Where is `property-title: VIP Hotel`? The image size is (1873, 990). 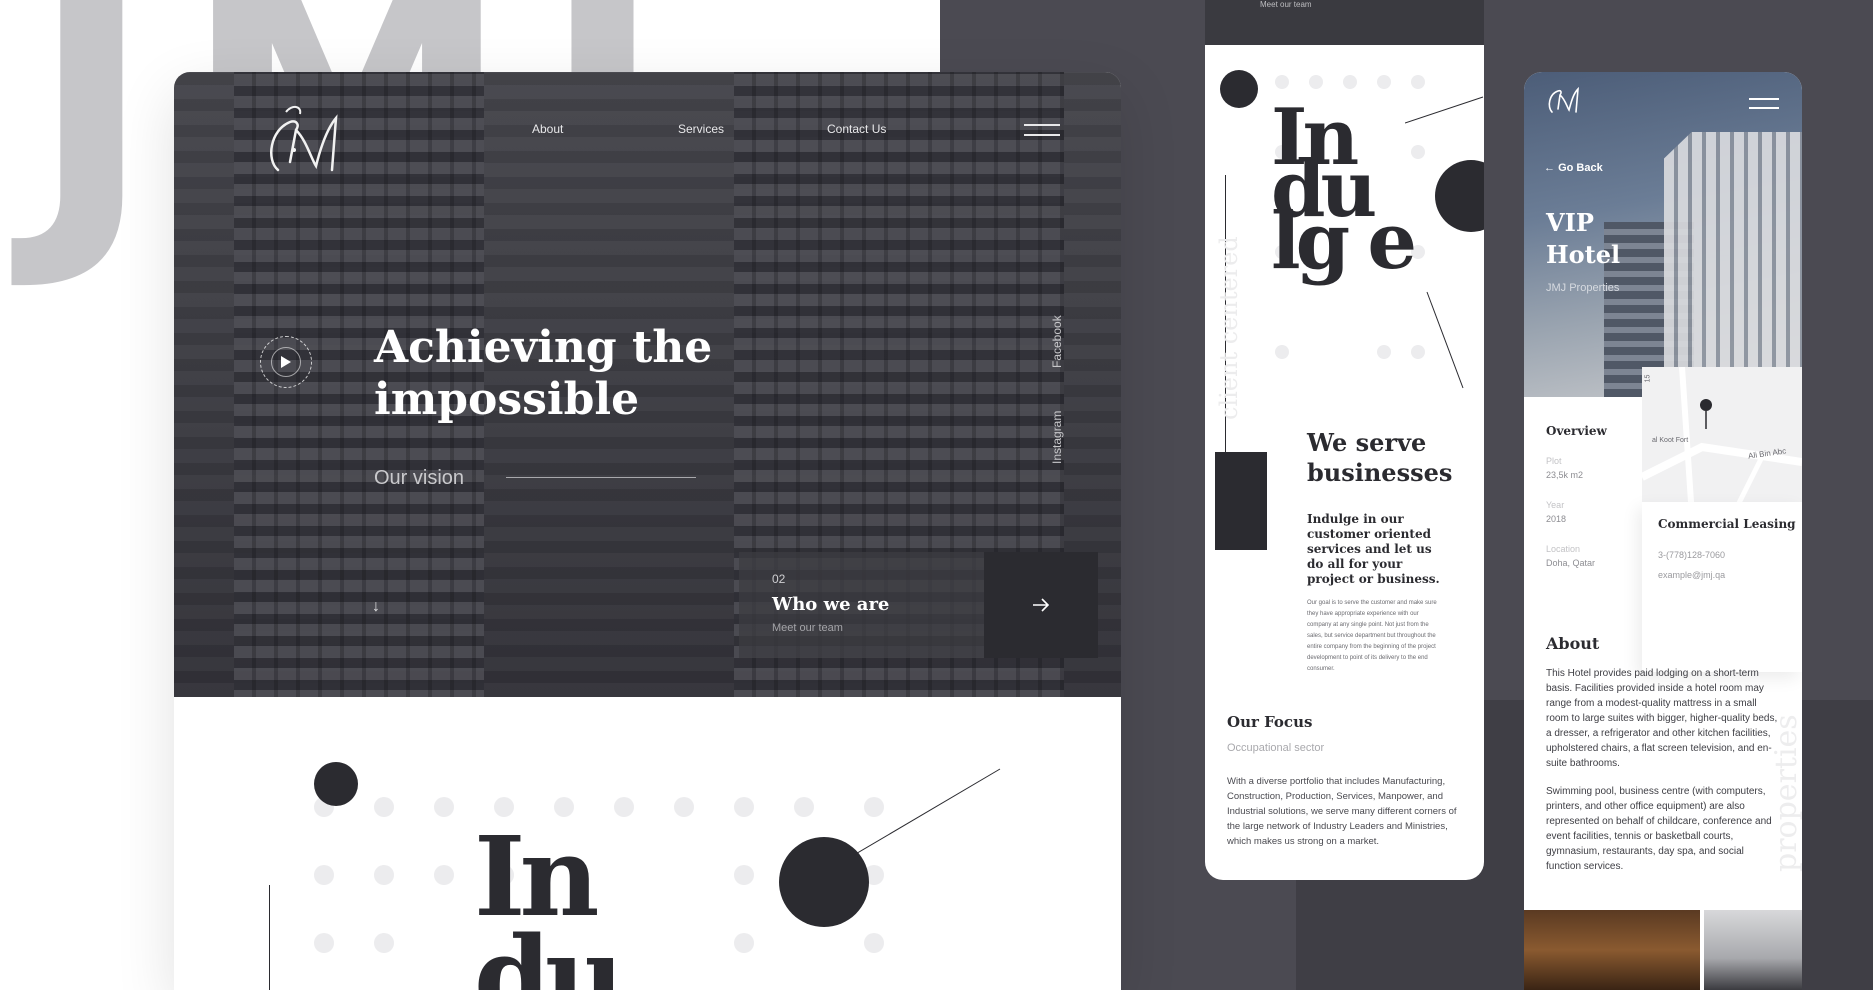
property-title: VIP Hotel is located at coordinates (1583, 238).